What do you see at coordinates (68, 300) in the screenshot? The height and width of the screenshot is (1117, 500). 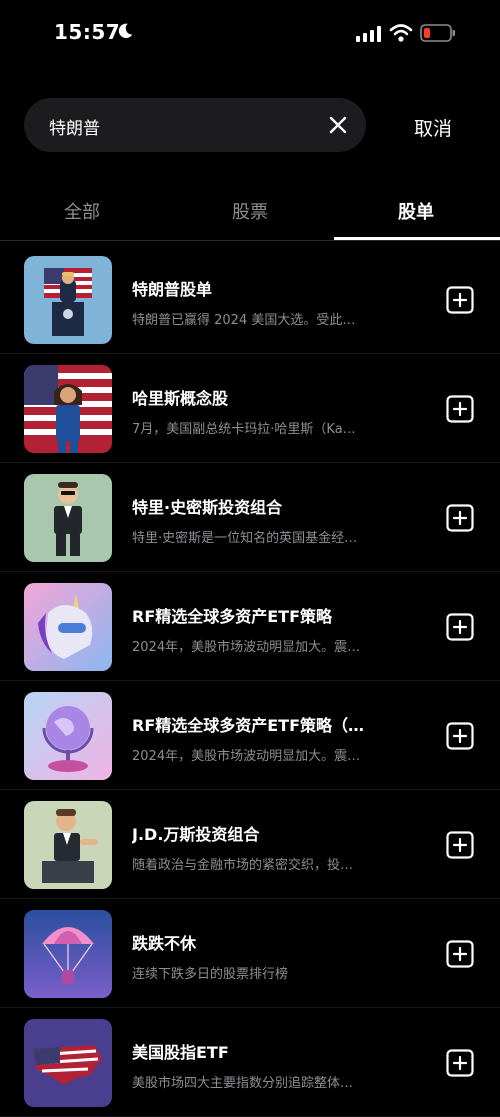 I see `podium-speaker-image` at bounding box center [68, 300].